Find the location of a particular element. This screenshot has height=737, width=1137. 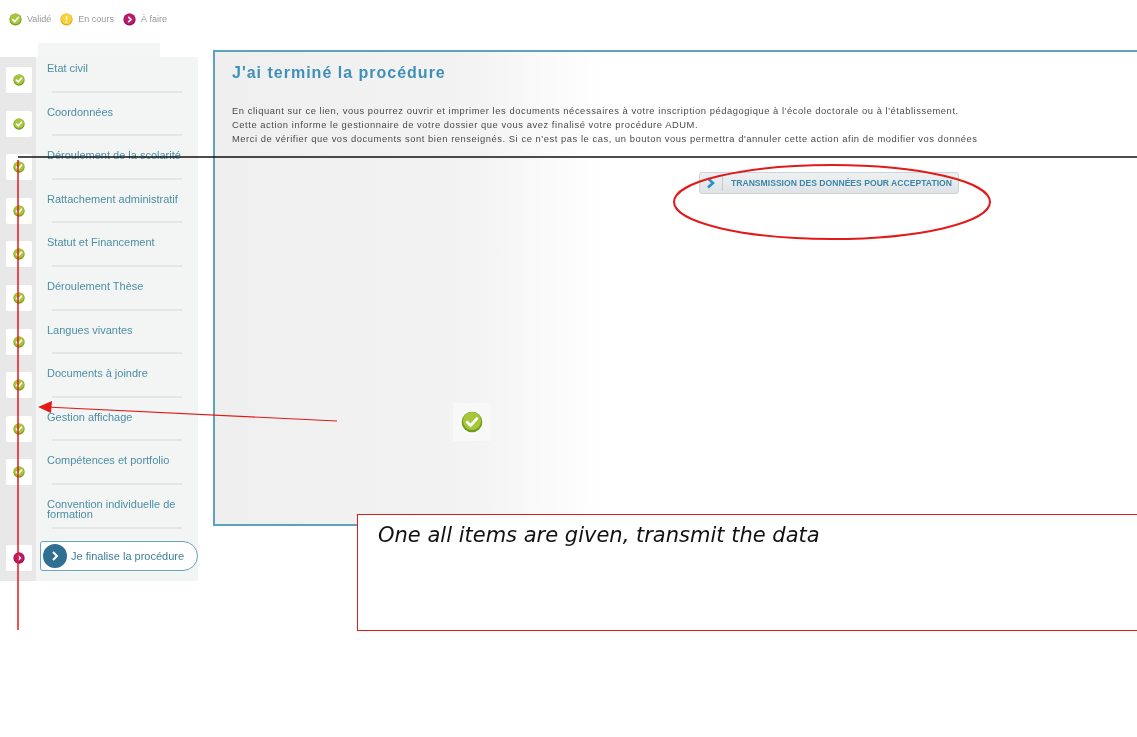

step-link: Convention individuelle de formation is located at coordinates (122, 508).